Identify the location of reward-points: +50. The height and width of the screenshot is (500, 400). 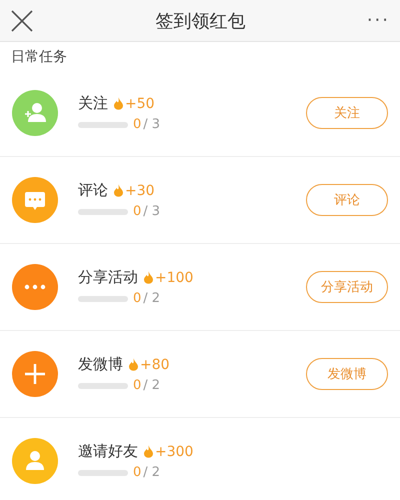
(140, 104).